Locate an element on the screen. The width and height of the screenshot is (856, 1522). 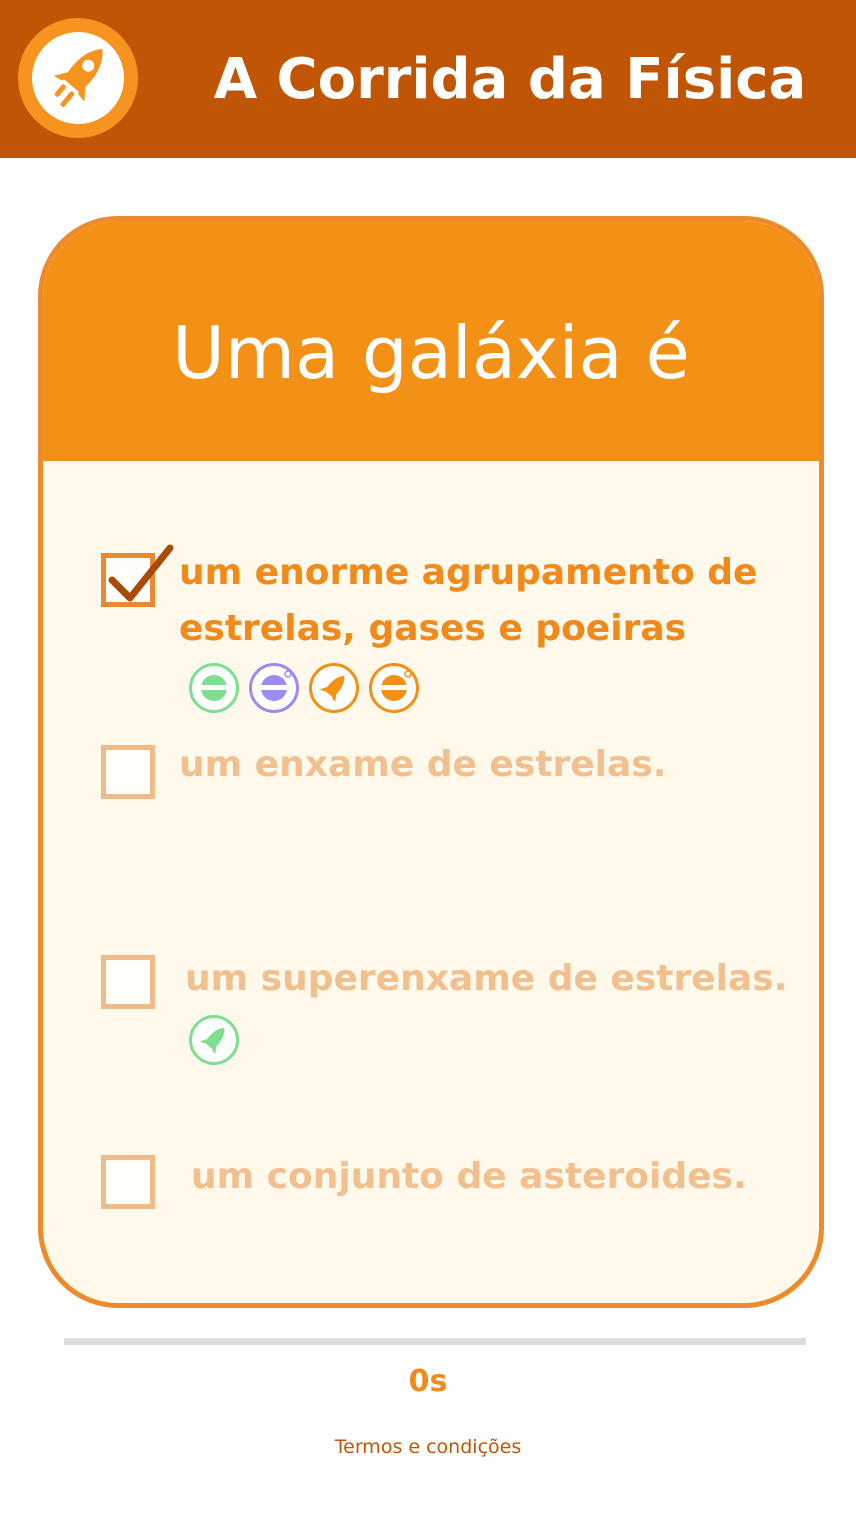
answer-option-4: um conjunto de asteroides. is located at coordinates (431, 1187).